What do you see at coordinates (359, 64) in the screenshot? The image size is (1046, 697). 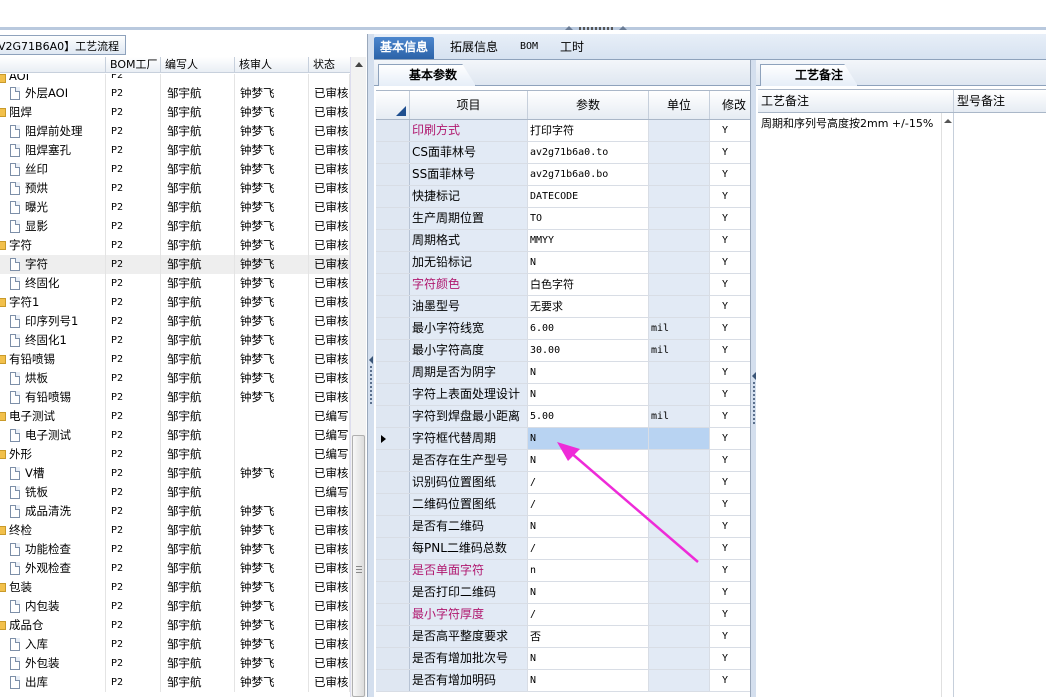 I see `scroll-up-icon` at bounding box center [359, 64].